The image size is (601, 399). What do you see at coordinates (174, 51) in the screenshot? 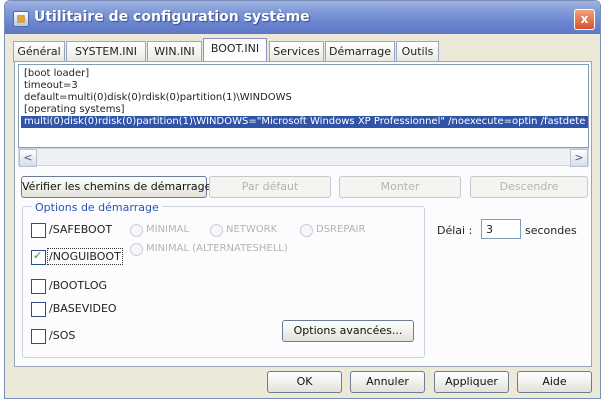
I see `tab-win-ini: WIN.INI` at bounding box center [174, 51].